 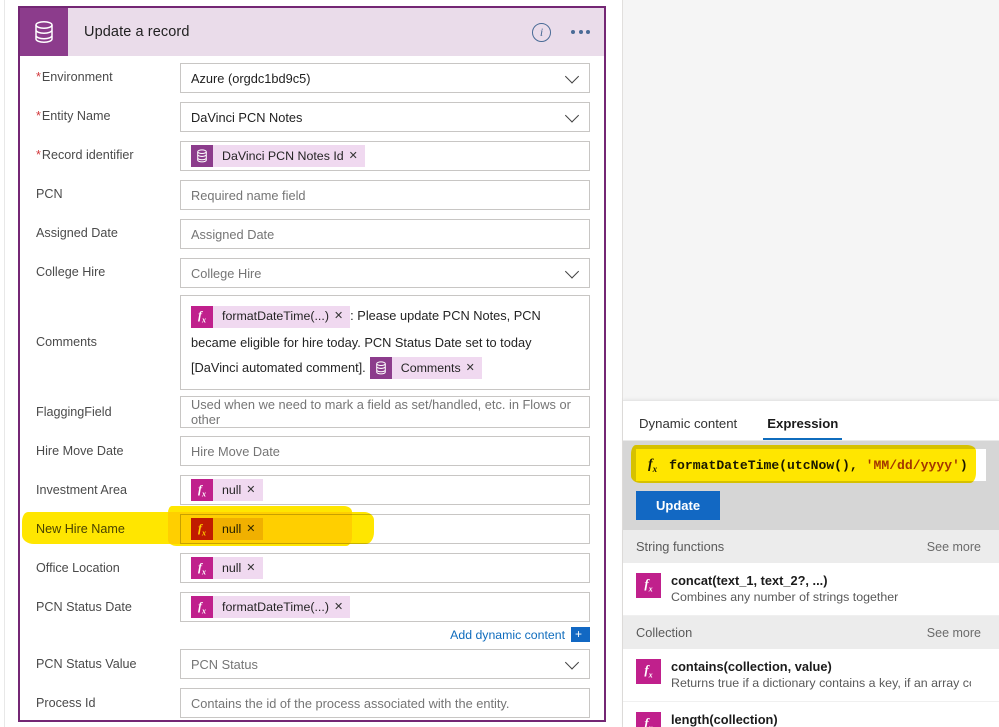 What do you see at coordinates (4, 363) in the screenshot?
I see `left-edge-rule` at bounding box center [4, 363].